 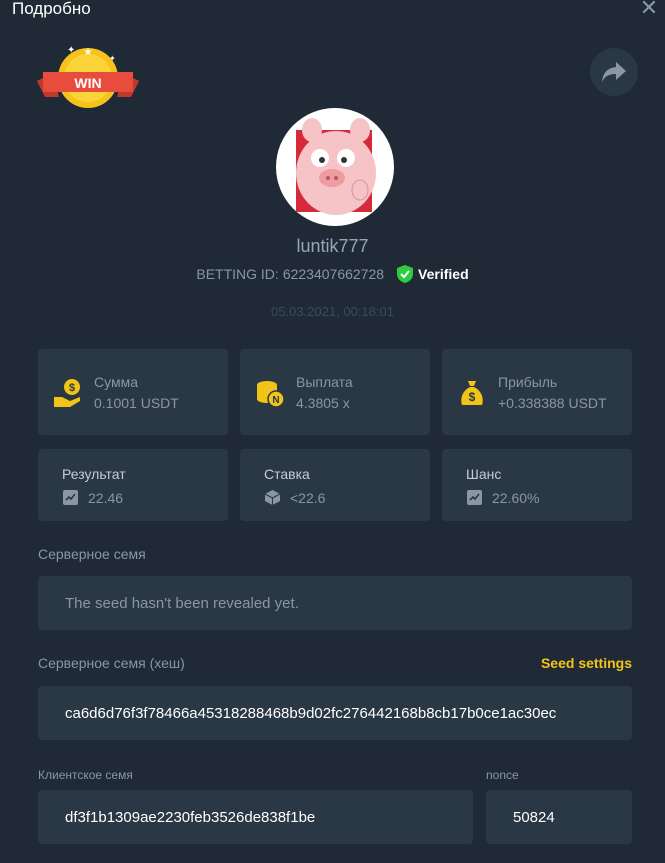 I want to click on client-seed-value: df3f1b1309ae2230feb3526de838f1be, so click(x=190, y=817).